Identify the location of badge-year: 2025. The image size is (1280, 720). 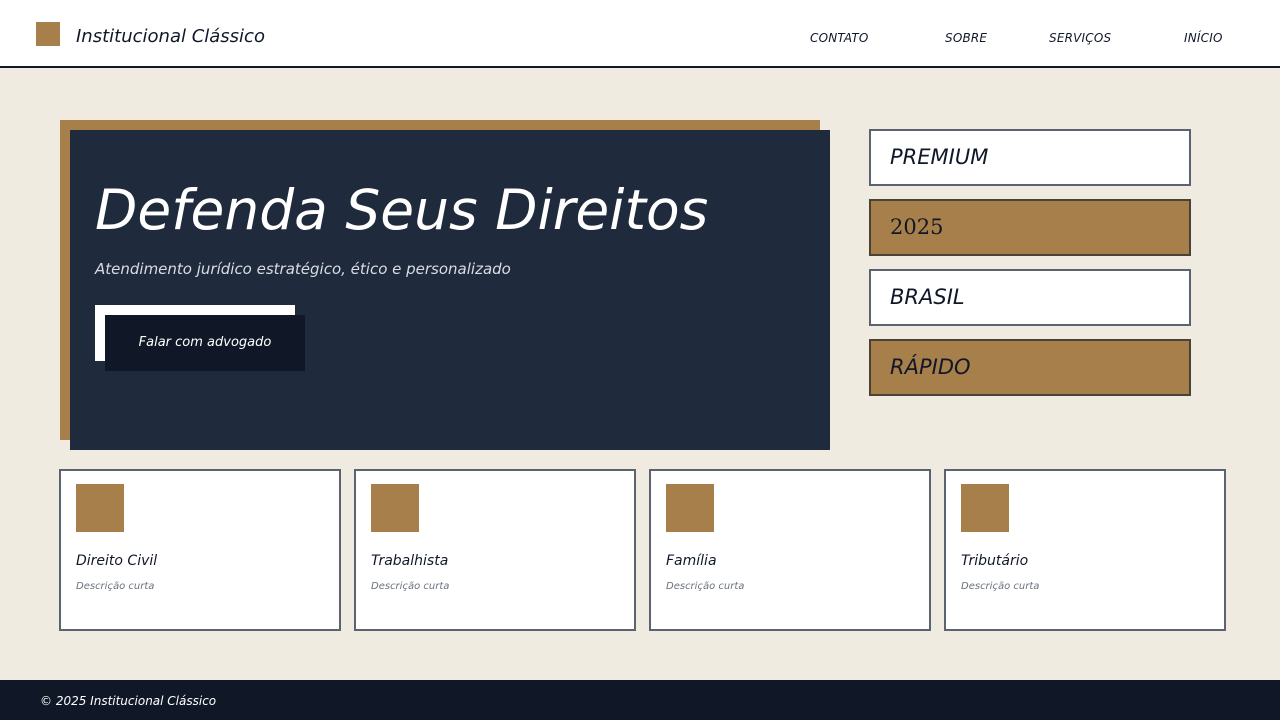
(1030, 227).